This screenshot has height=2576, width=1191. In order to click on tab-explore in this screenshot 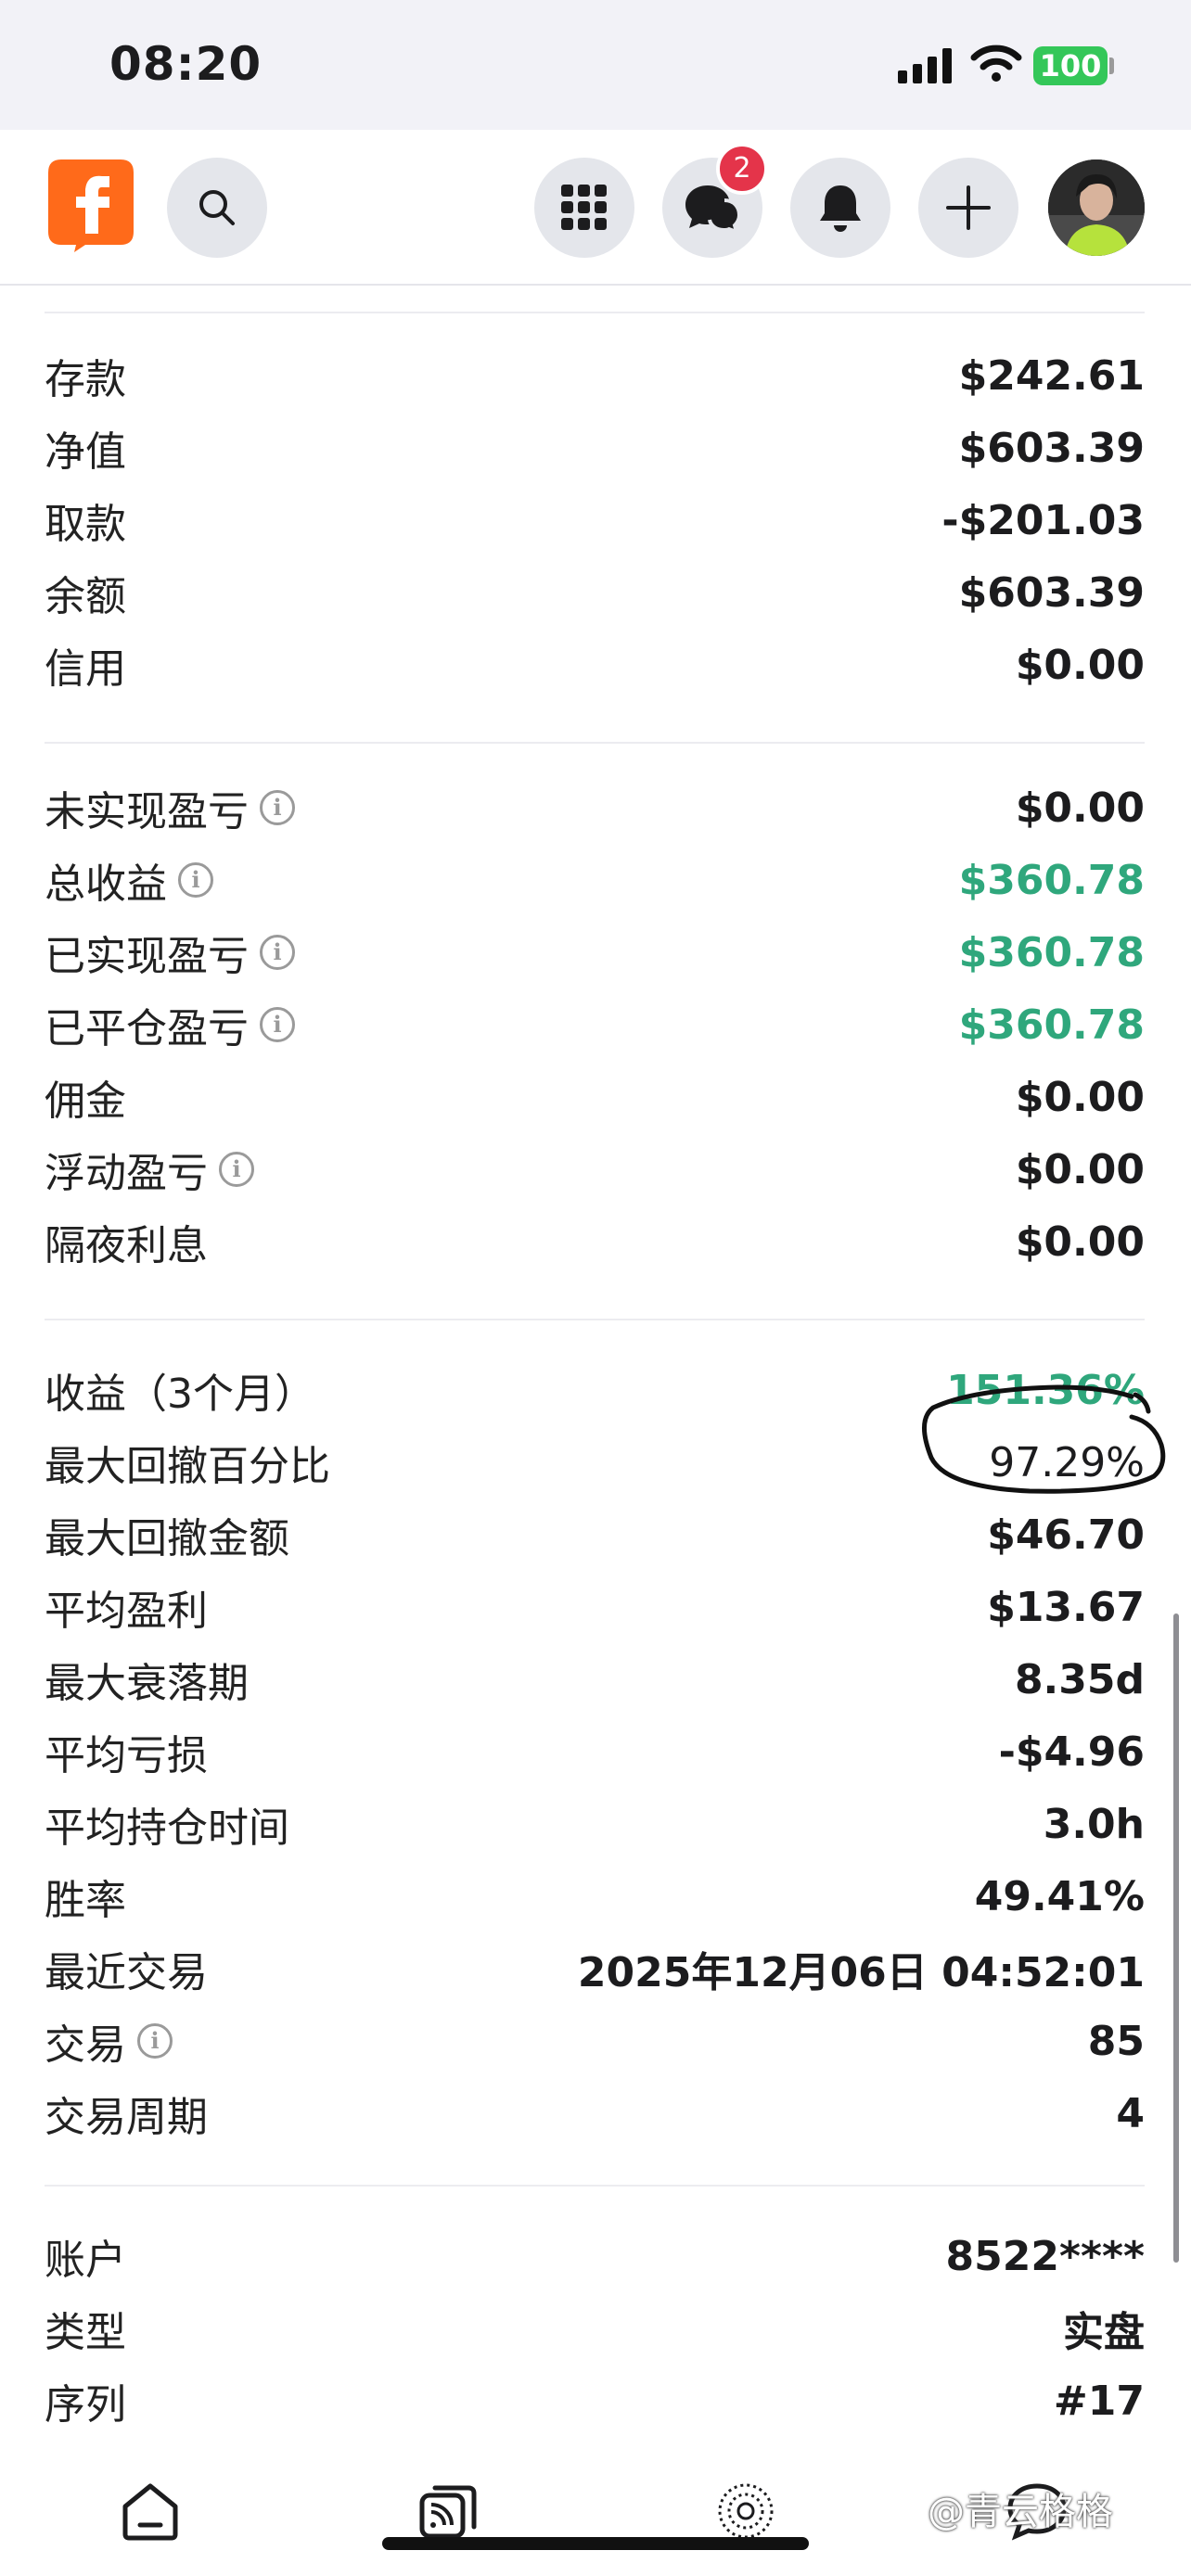, I will do `click(746, 2511)`.